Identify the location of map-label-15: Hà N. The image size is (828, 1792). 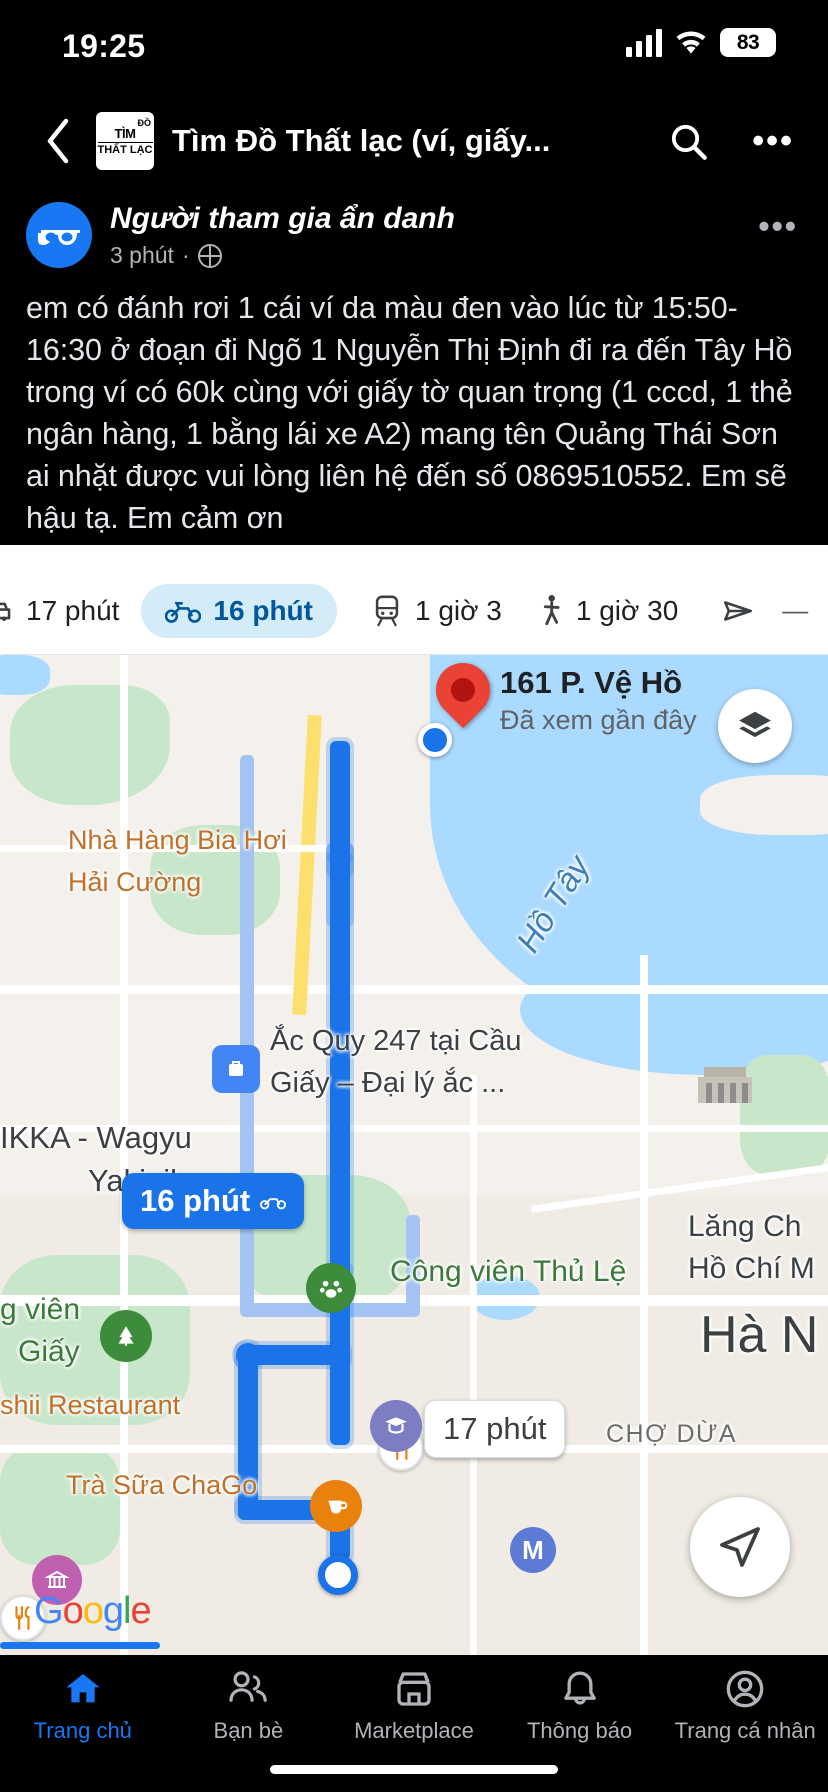
(759, 1335).